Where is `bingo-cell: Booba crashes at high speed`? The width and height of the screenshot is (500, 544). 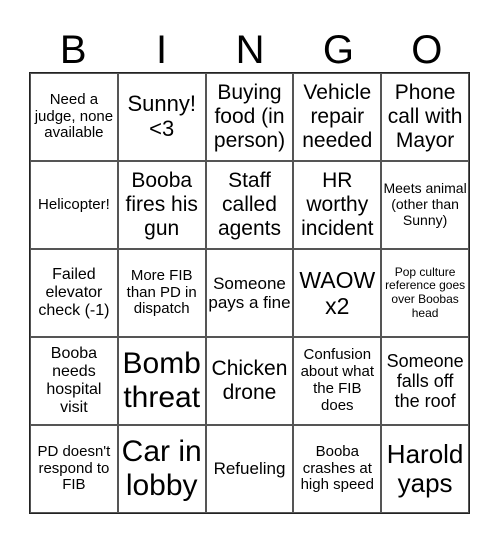 bingo-cell: Booba crashes at high speed is located at coordinates (337, 469).